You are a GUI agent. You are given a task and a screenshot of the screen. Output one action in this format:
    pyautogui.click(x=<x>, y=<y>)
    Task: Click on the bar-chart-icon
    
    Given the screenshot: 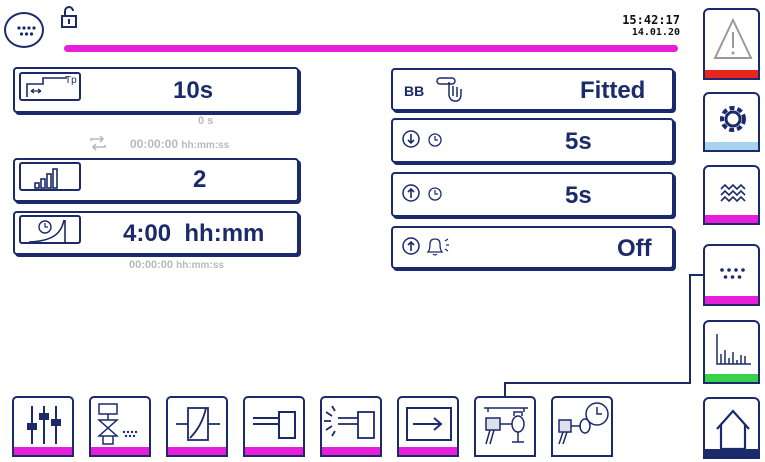 What is the action you would take?
    pyautogui.click(x=733, y=349)
    